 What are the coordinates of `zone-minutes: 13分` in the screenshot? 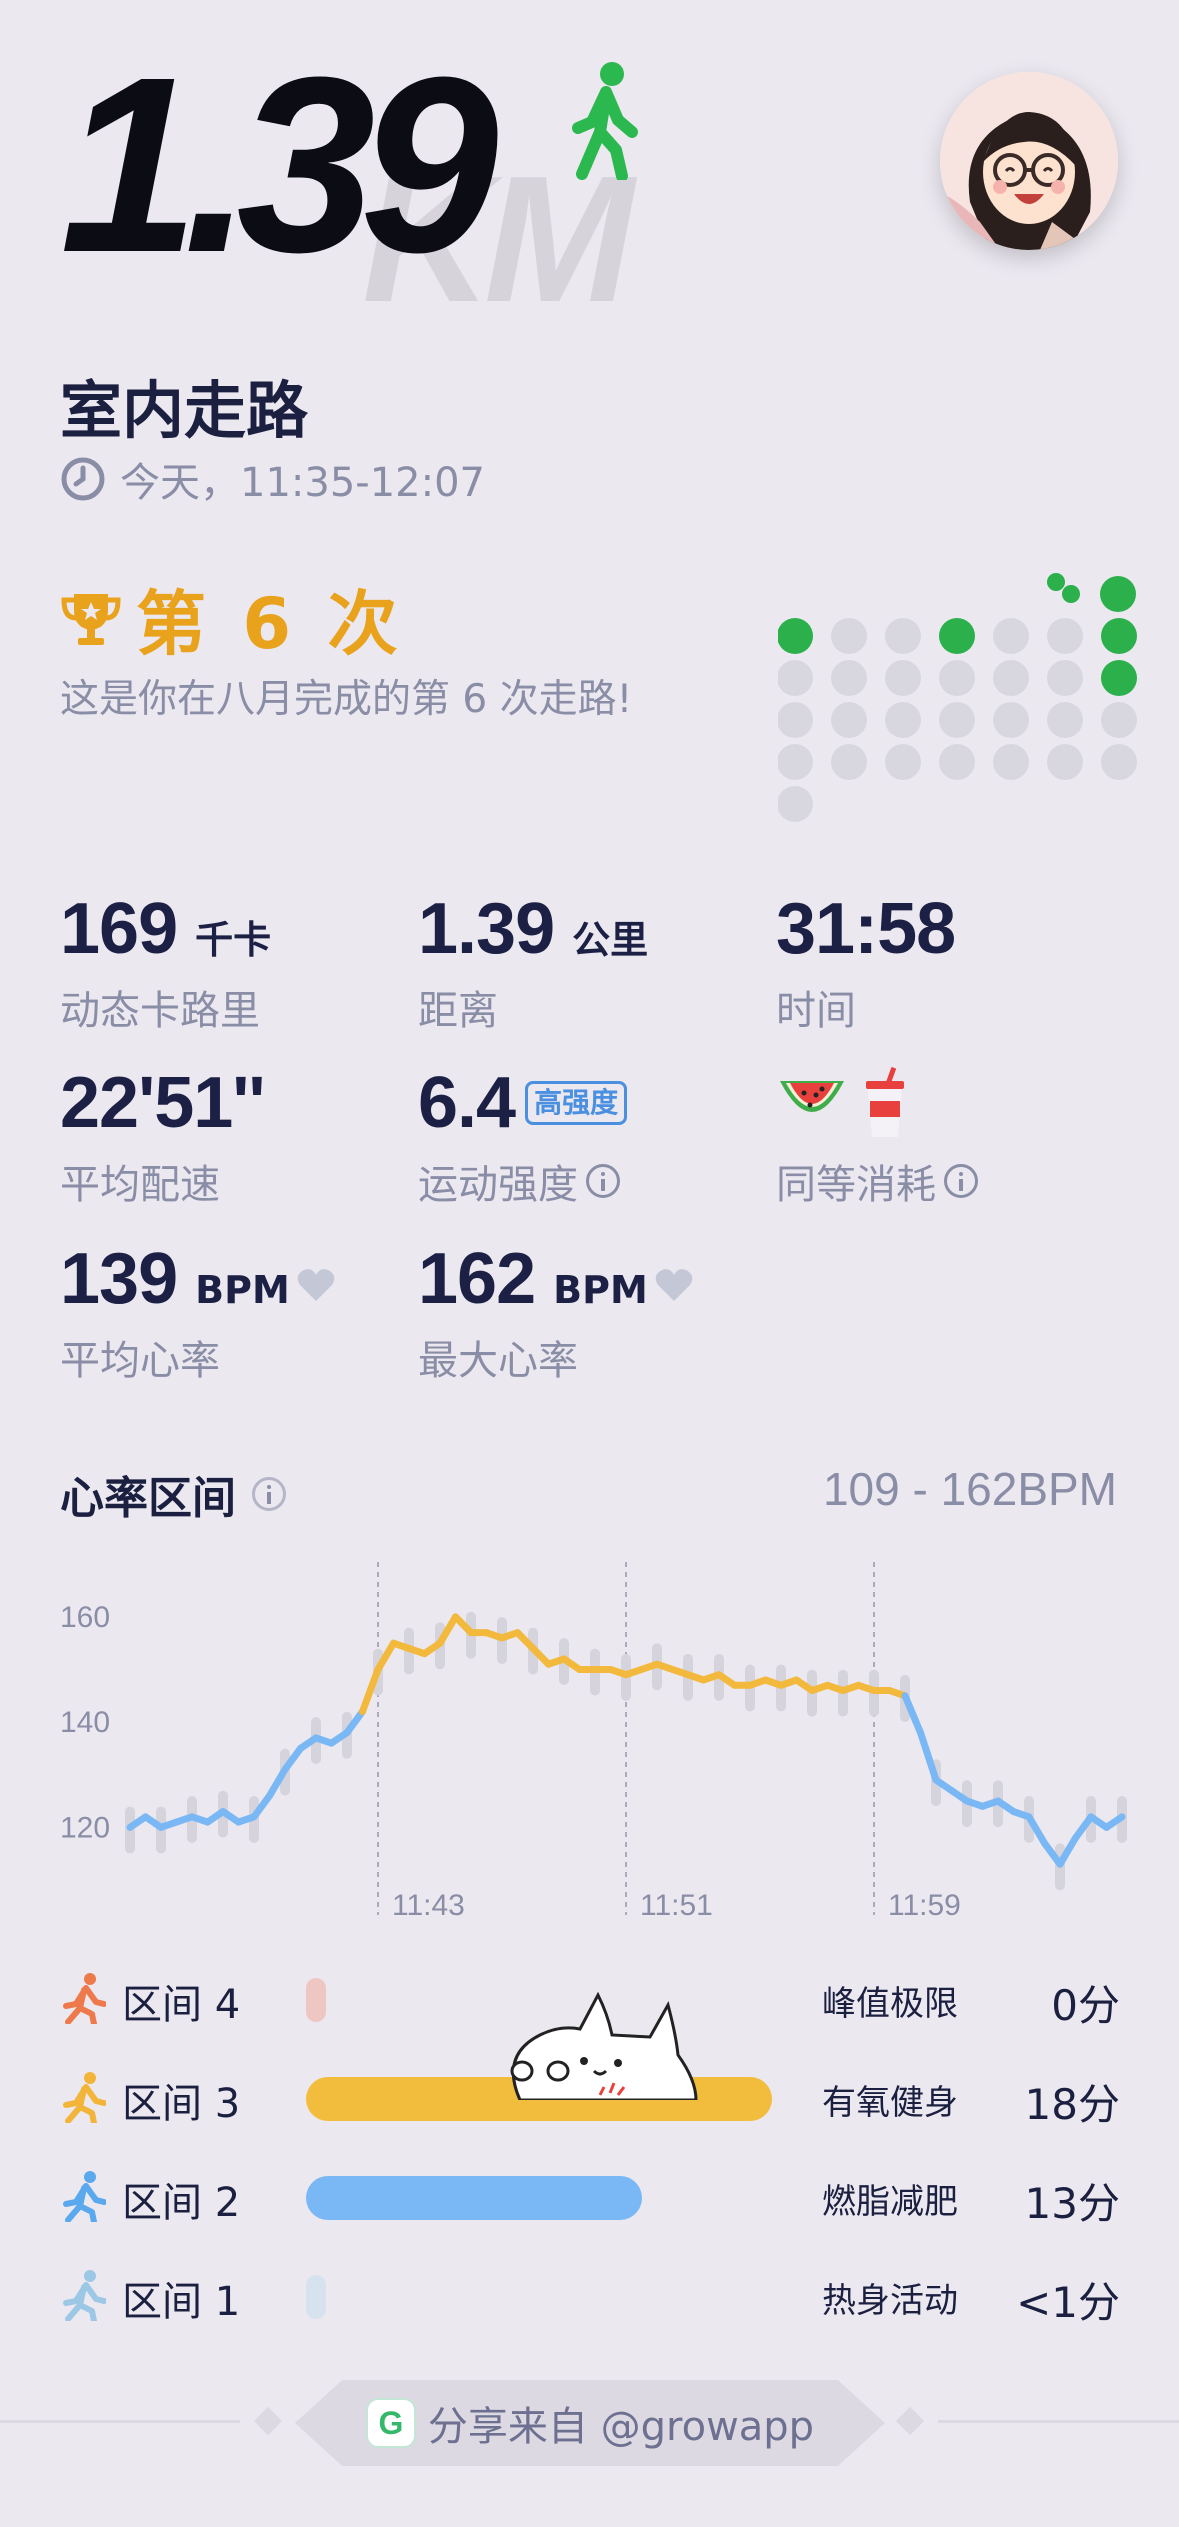 It's located at (1072, 2203).